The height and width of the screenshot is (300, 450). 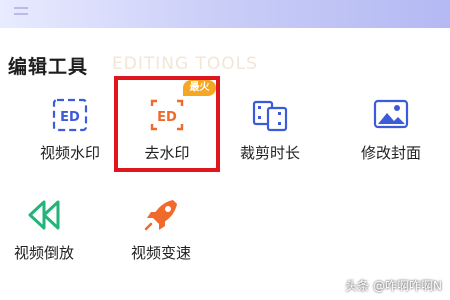 I want to click on section-watermark: EDITING TOOLS, so click(x=185, y=64).